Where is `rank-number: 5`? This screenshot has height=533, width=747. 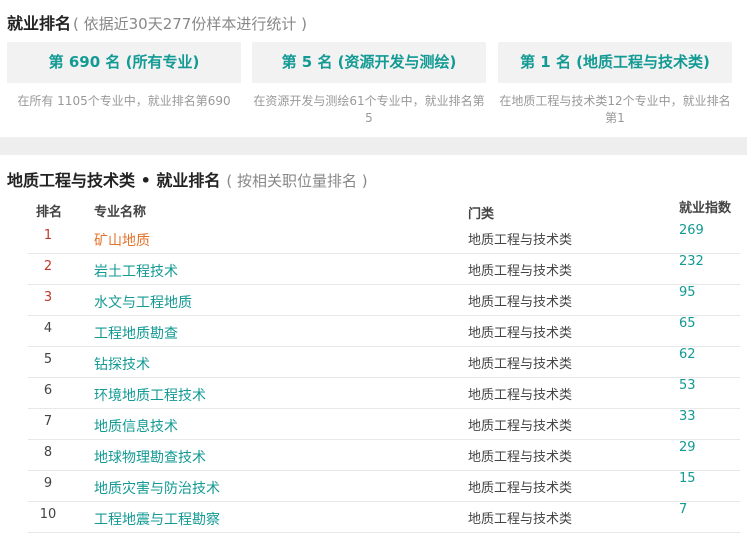 rank-number: 5 is located at coordinates (48, 359).